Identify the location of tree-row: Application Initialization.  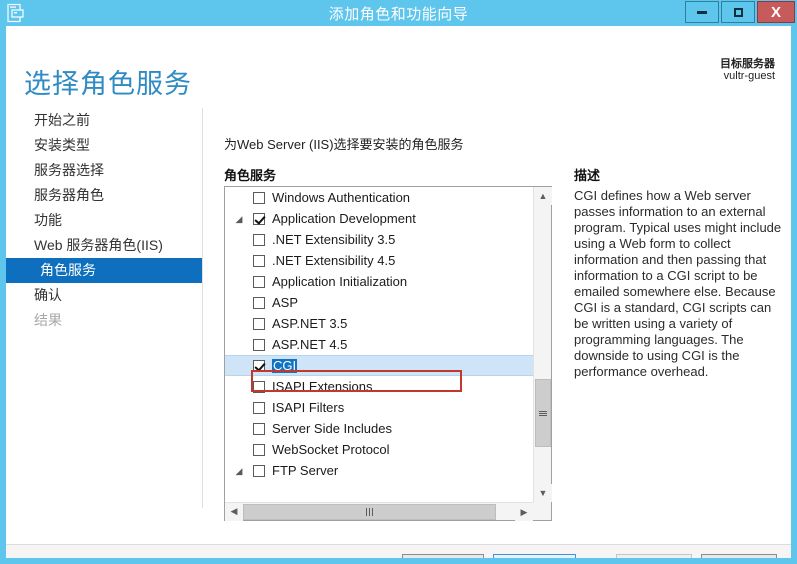
(379, 281).